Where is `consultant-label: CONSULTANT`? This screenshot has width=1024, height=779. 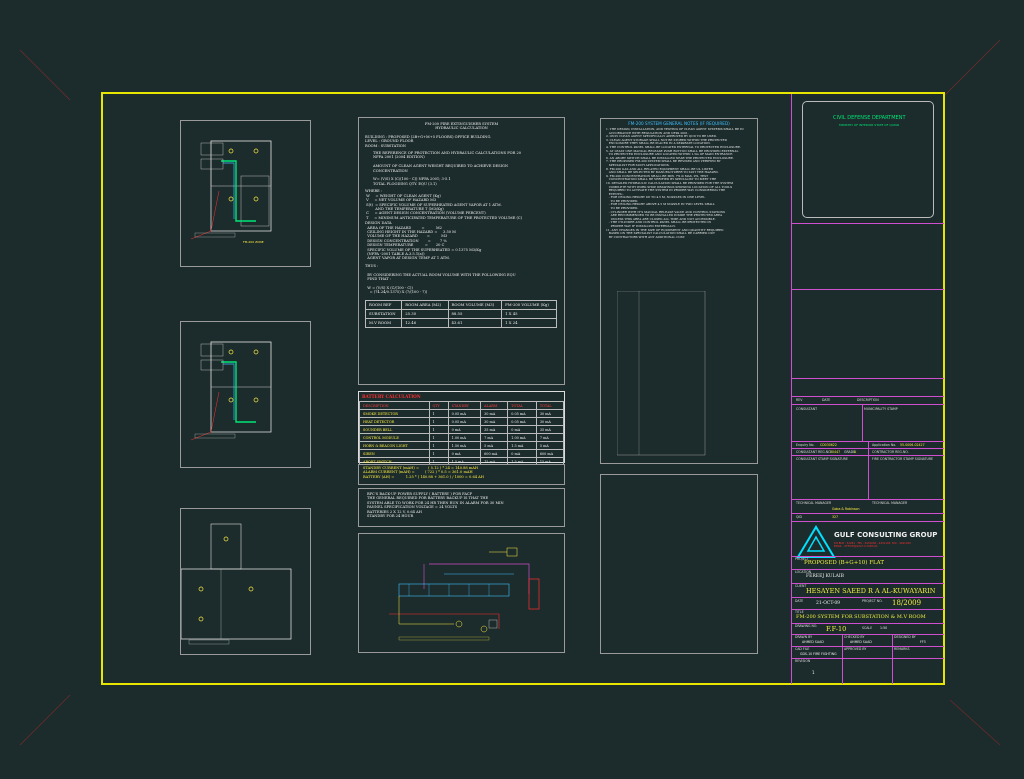 consultant-label: CONSULTANT is located at coordinates (807, 409).